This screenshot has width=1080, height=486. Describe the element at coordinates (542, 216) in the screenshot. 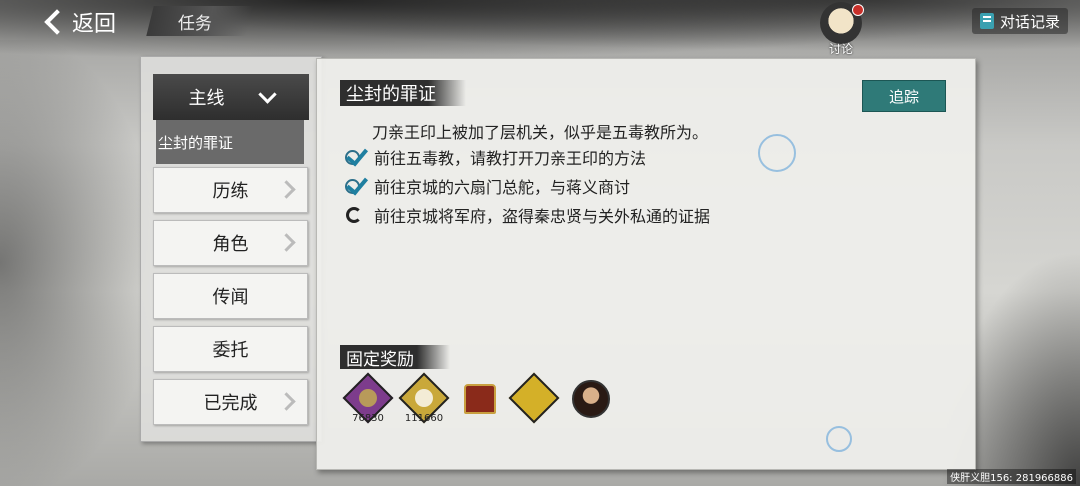

I see `quest-step-text: 前往京城将军府，盗得秦忠贤与关外私通的证据` at that location.